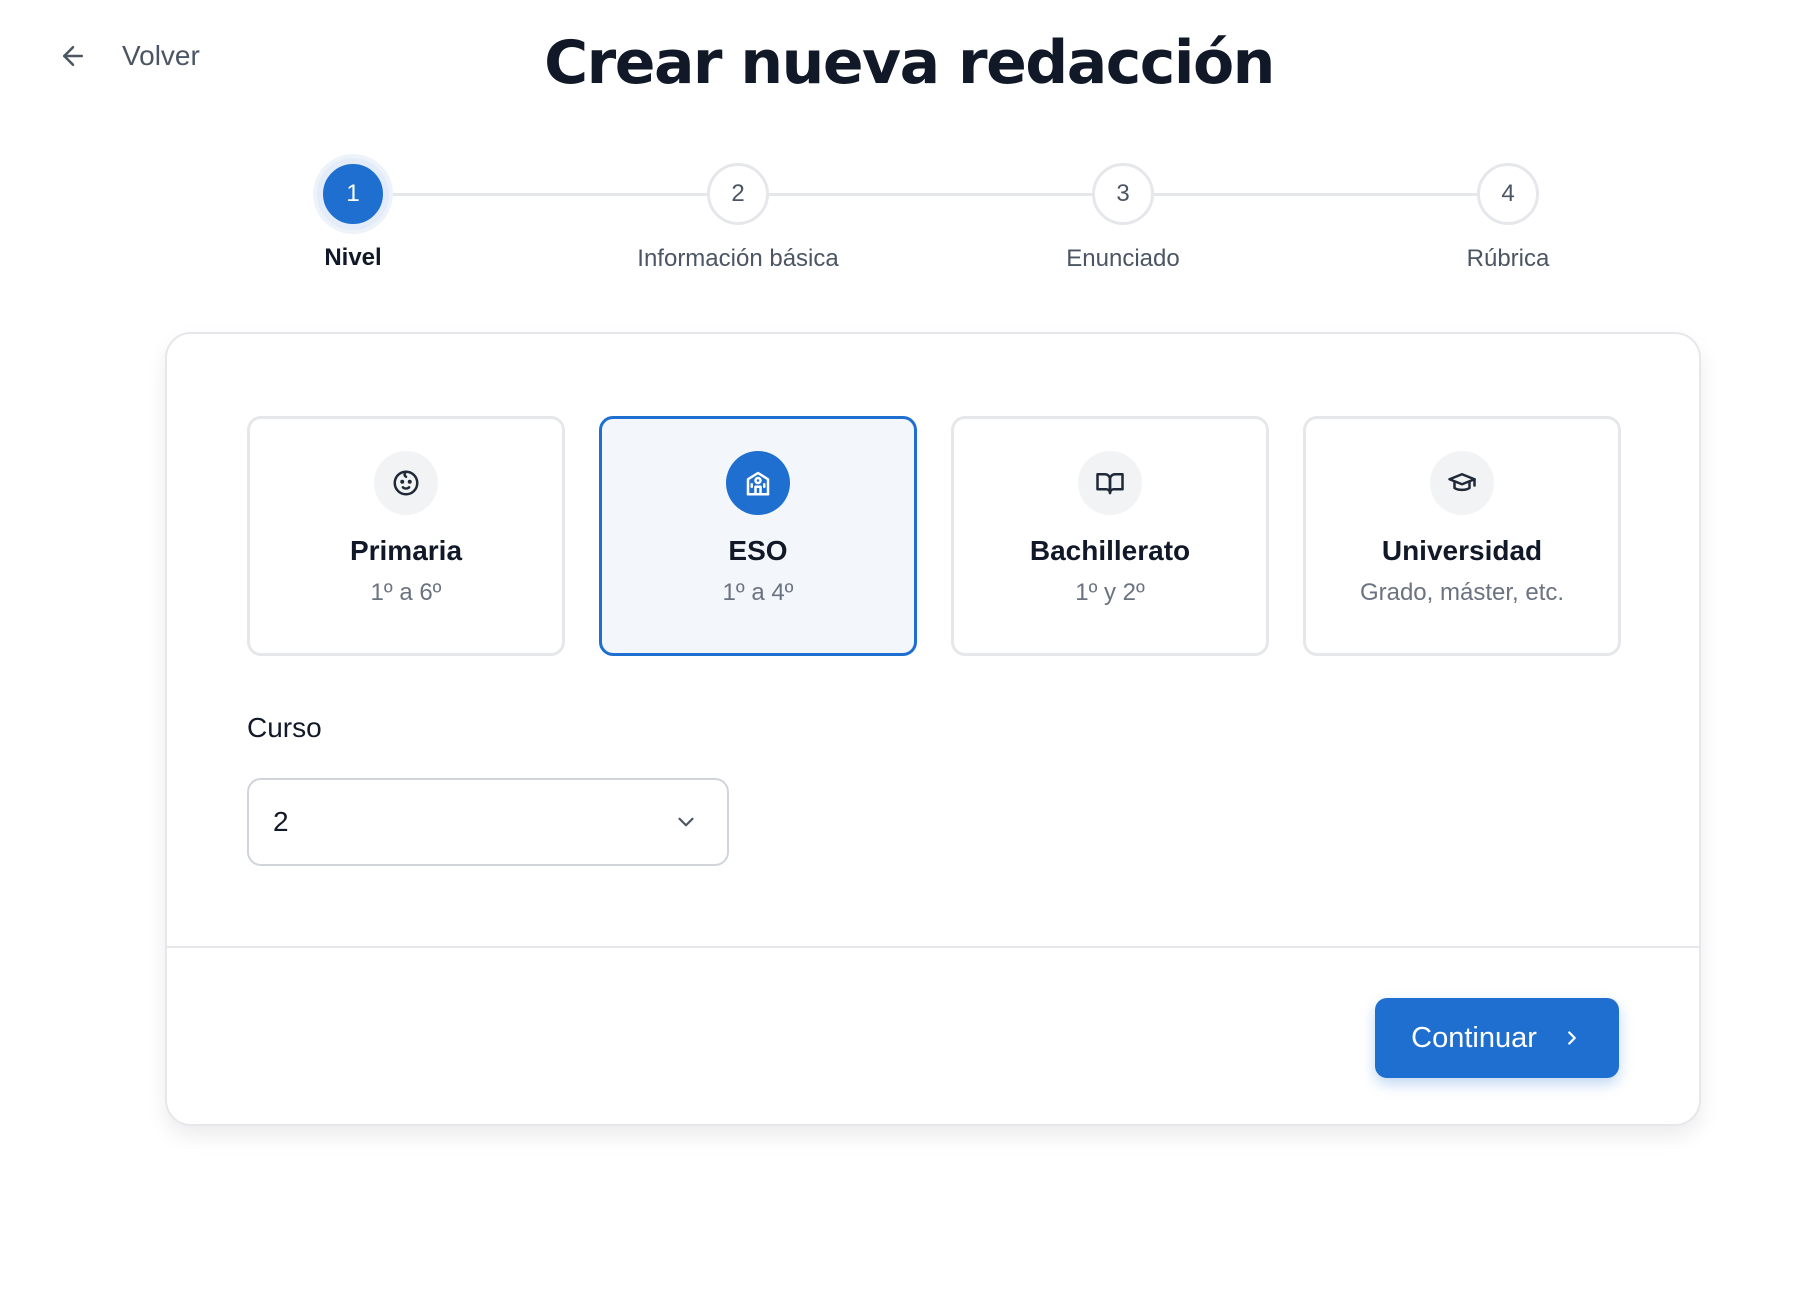  Describe the element at coordinates (738, 258) in the screenshot. I see `step-label: Información básica` at that location.